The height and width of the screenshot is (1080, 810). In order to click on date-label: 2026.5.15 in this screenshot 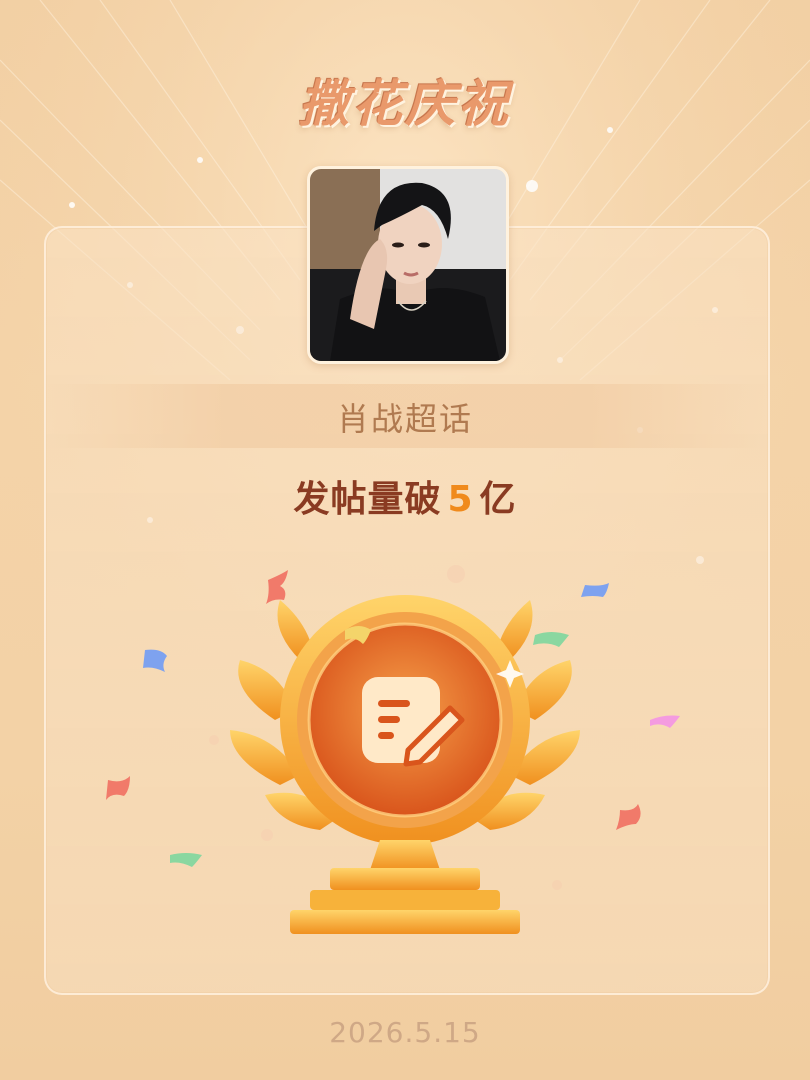, I will do `click(405, 1032)`.